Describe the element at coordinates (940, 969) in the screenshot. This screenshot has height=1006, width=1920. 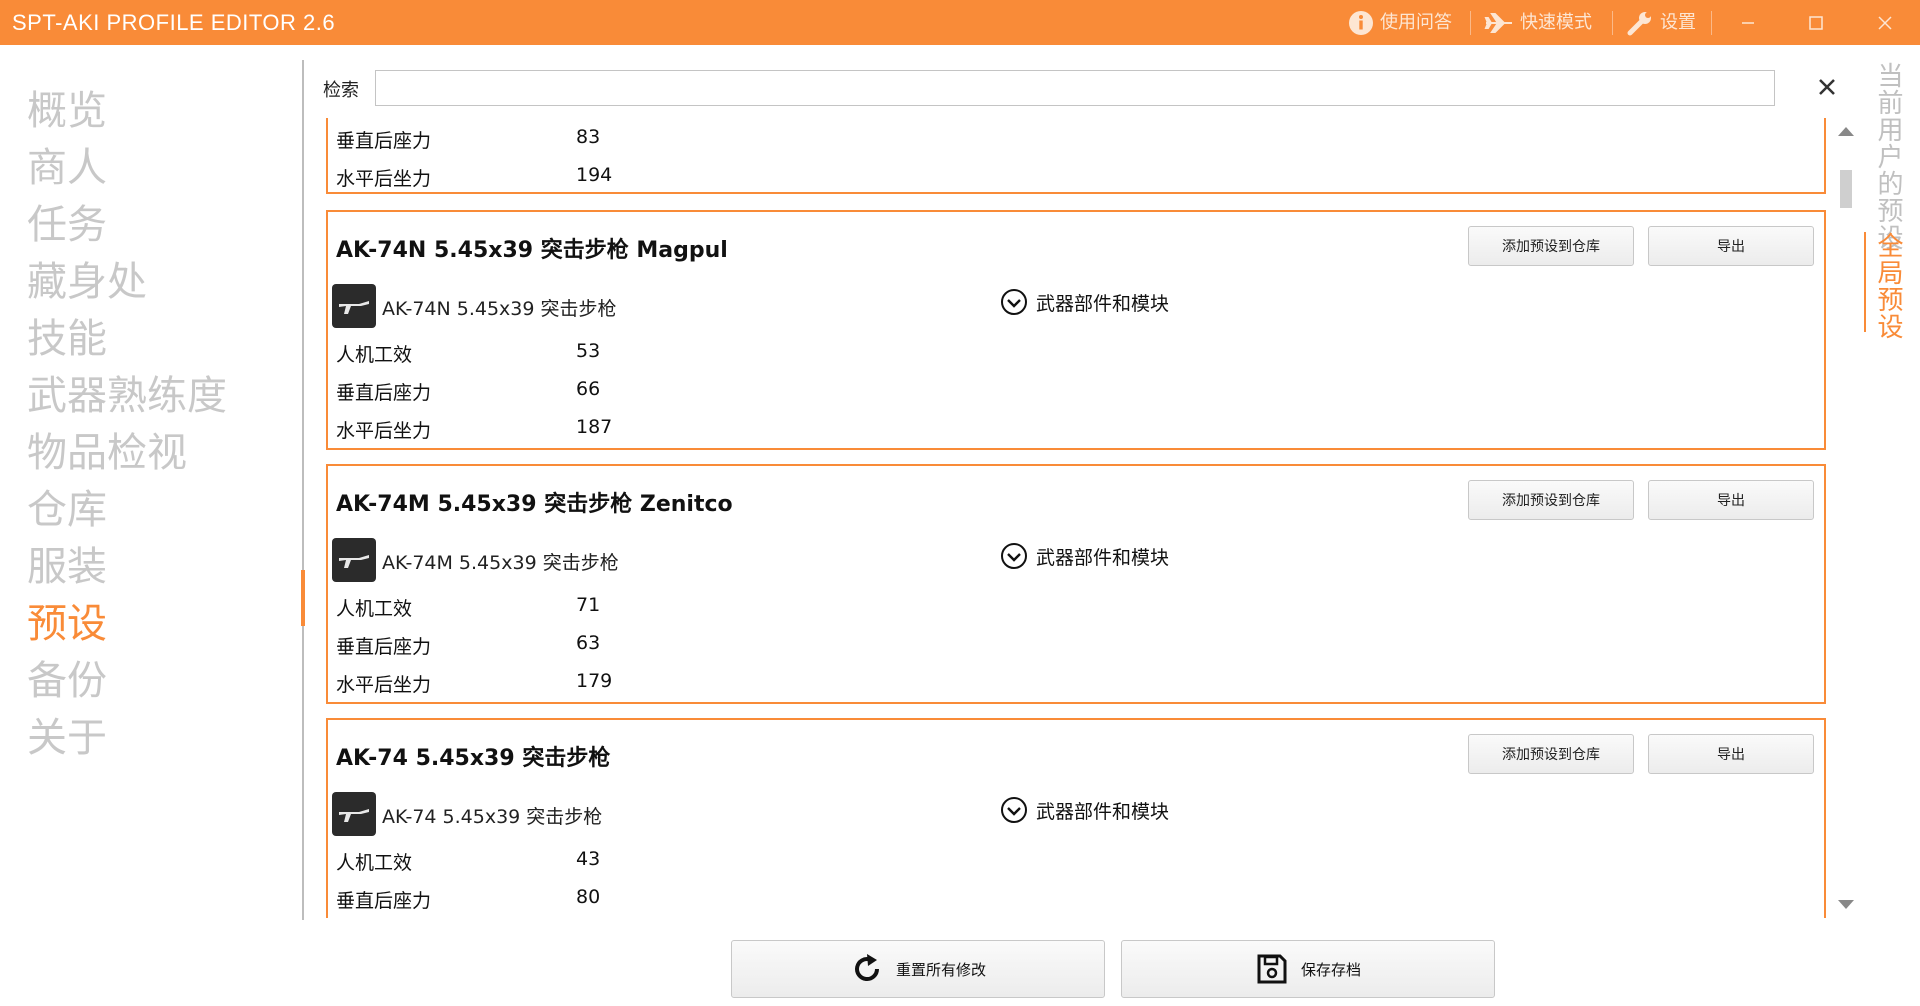
I see `reset-all-label: 重置所有修改` at that location.